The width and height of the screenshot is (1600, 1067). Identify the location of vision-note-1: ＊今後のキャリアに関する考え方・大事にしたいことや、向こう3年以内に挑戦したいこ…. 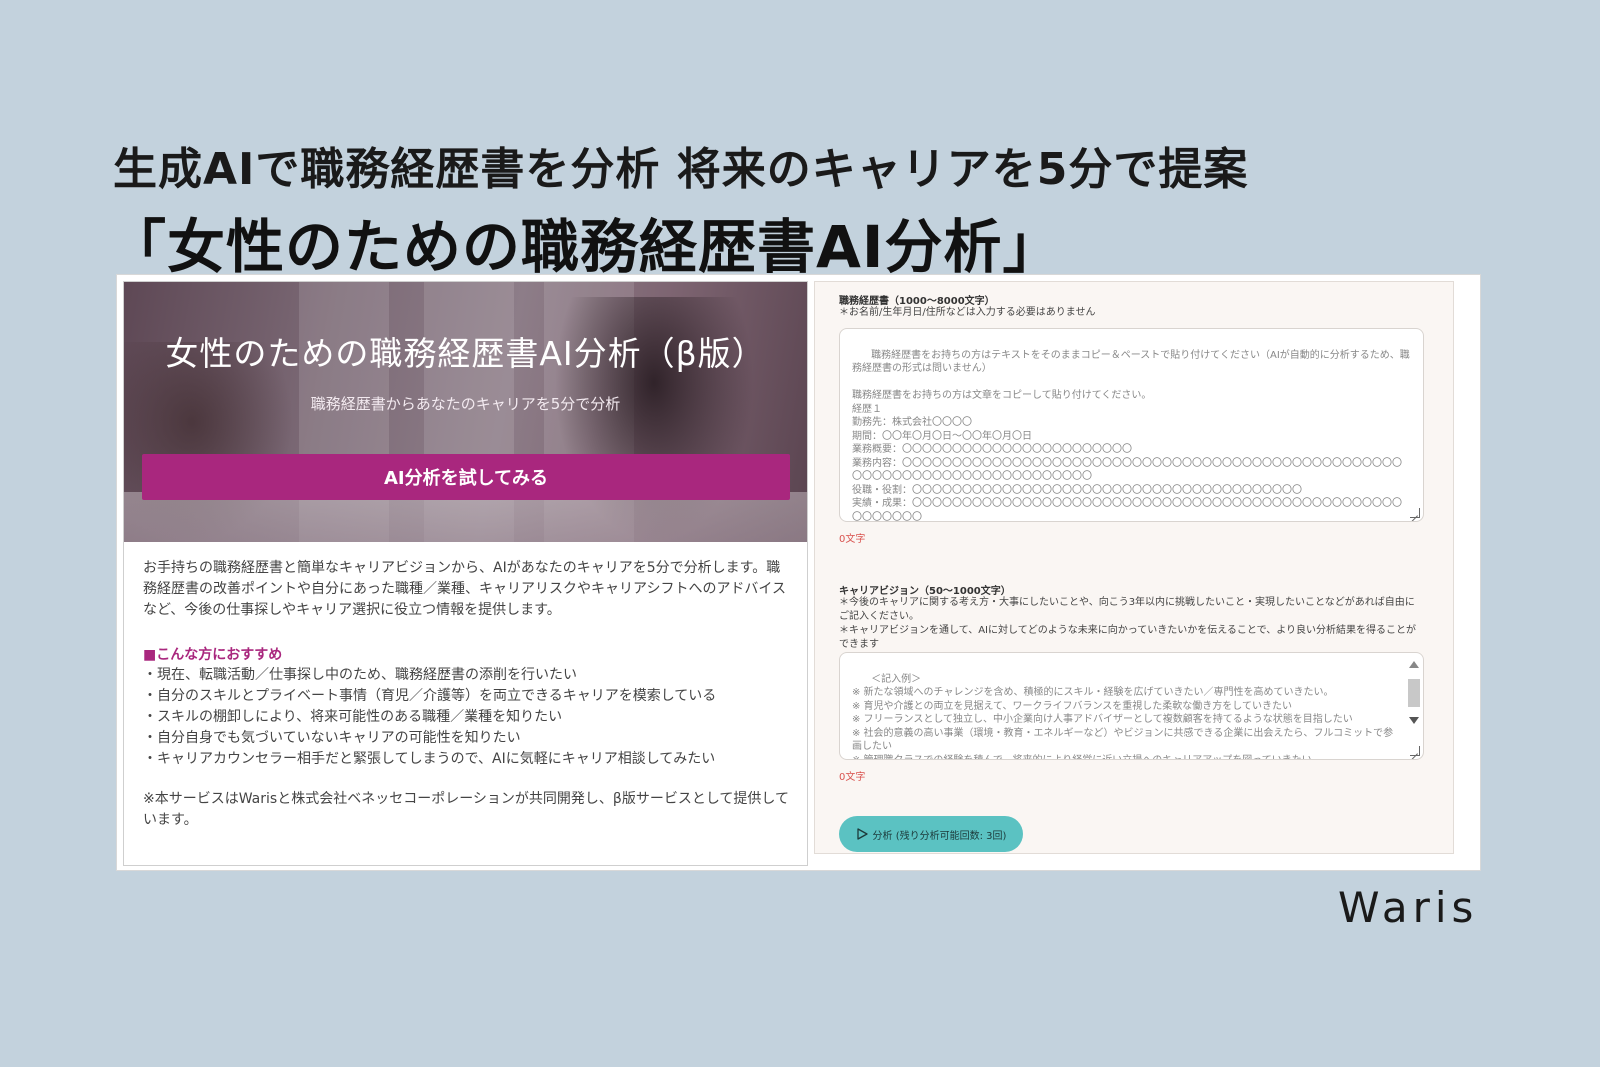
(1127, 609).